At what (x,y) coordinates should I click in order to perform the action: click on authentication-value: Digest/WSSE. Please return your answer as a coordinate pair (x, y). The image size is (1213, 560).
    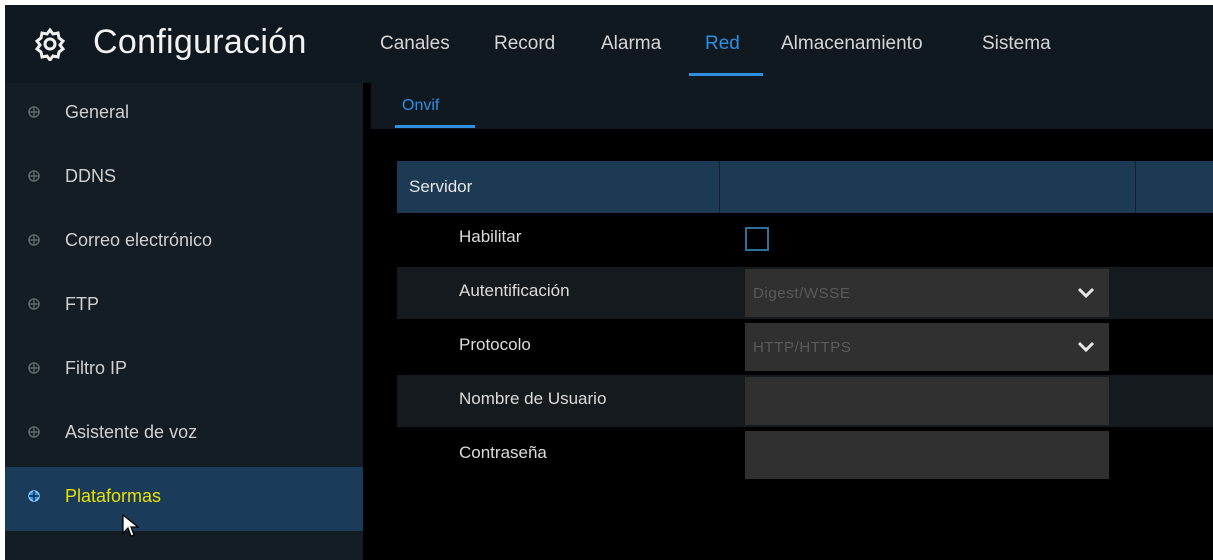
    Looking at the image, I should click on (802, 293).